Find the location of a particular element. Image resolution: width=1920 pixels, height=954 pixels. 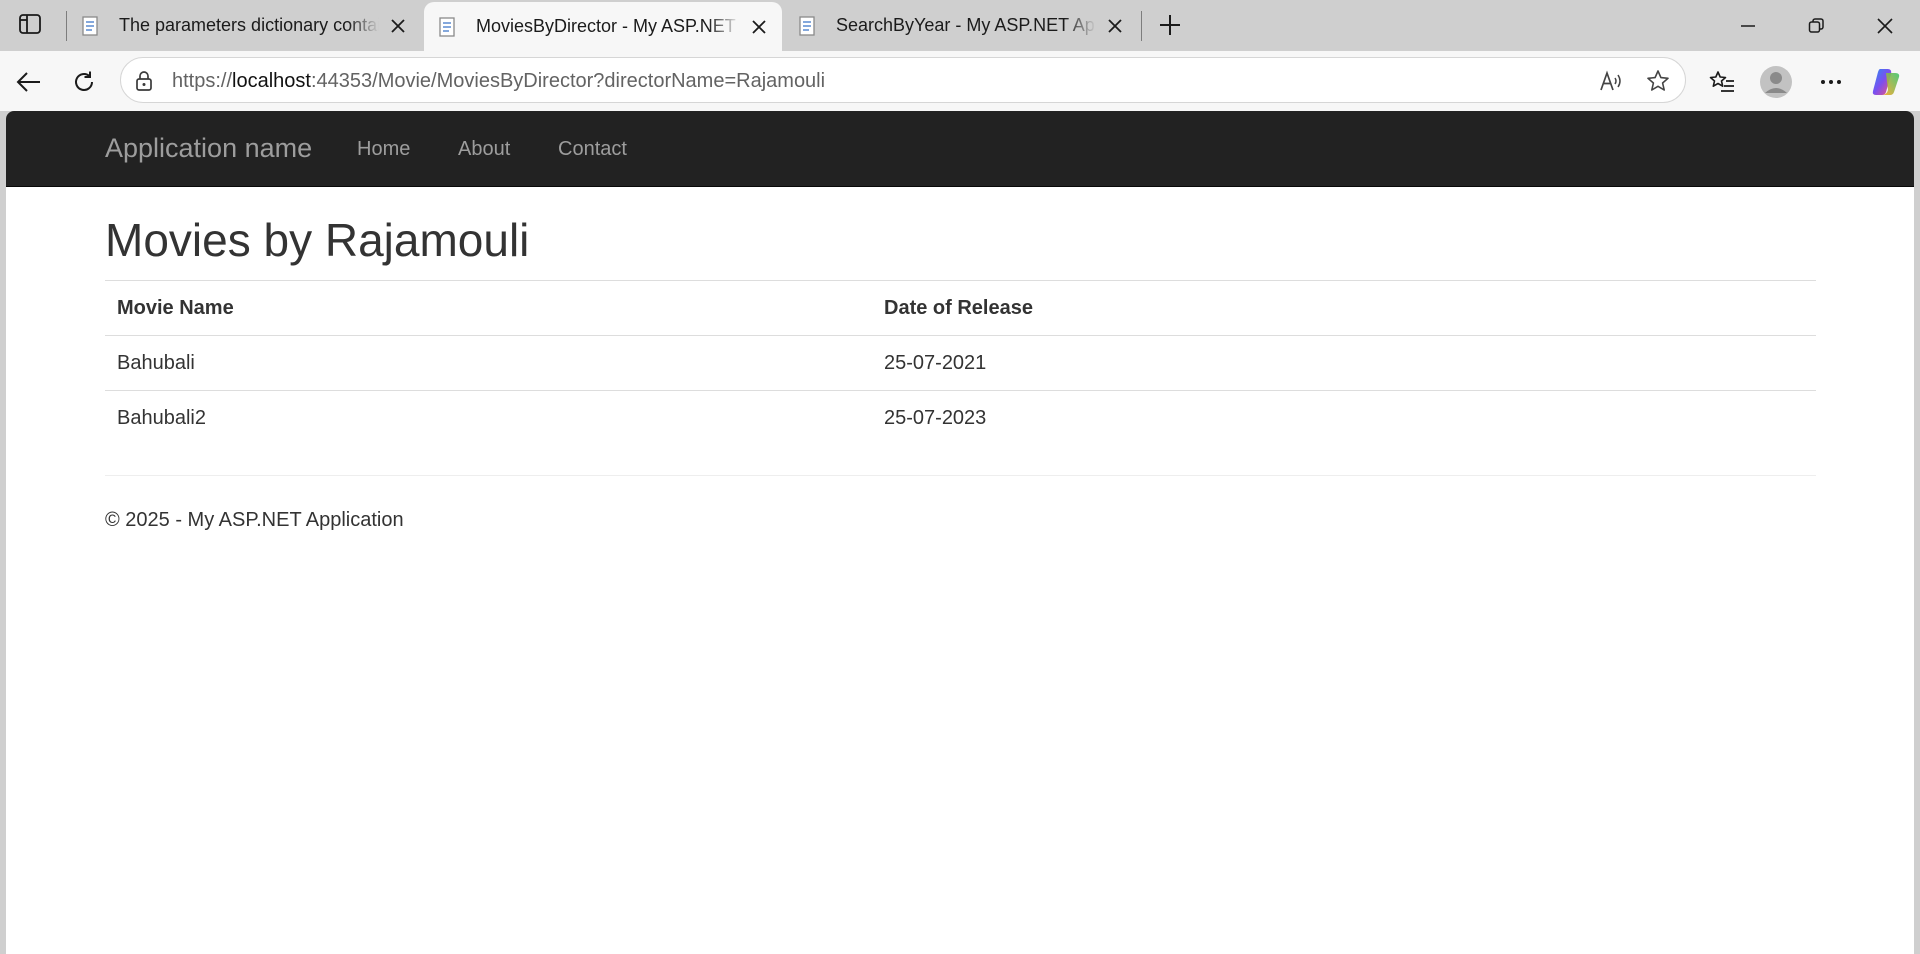

close-window-icon is located at coordinates (1885, 25).